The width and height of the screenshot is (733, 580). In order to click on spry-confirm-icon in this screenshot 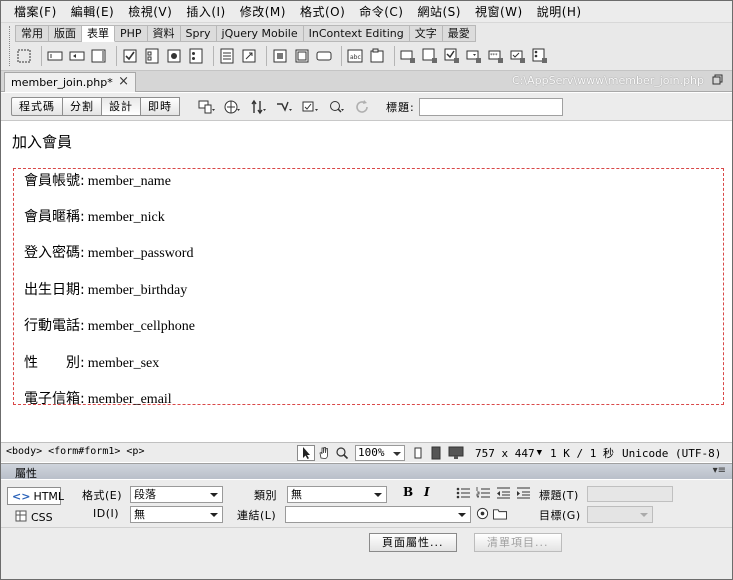, I will do `click(518, 56)`.